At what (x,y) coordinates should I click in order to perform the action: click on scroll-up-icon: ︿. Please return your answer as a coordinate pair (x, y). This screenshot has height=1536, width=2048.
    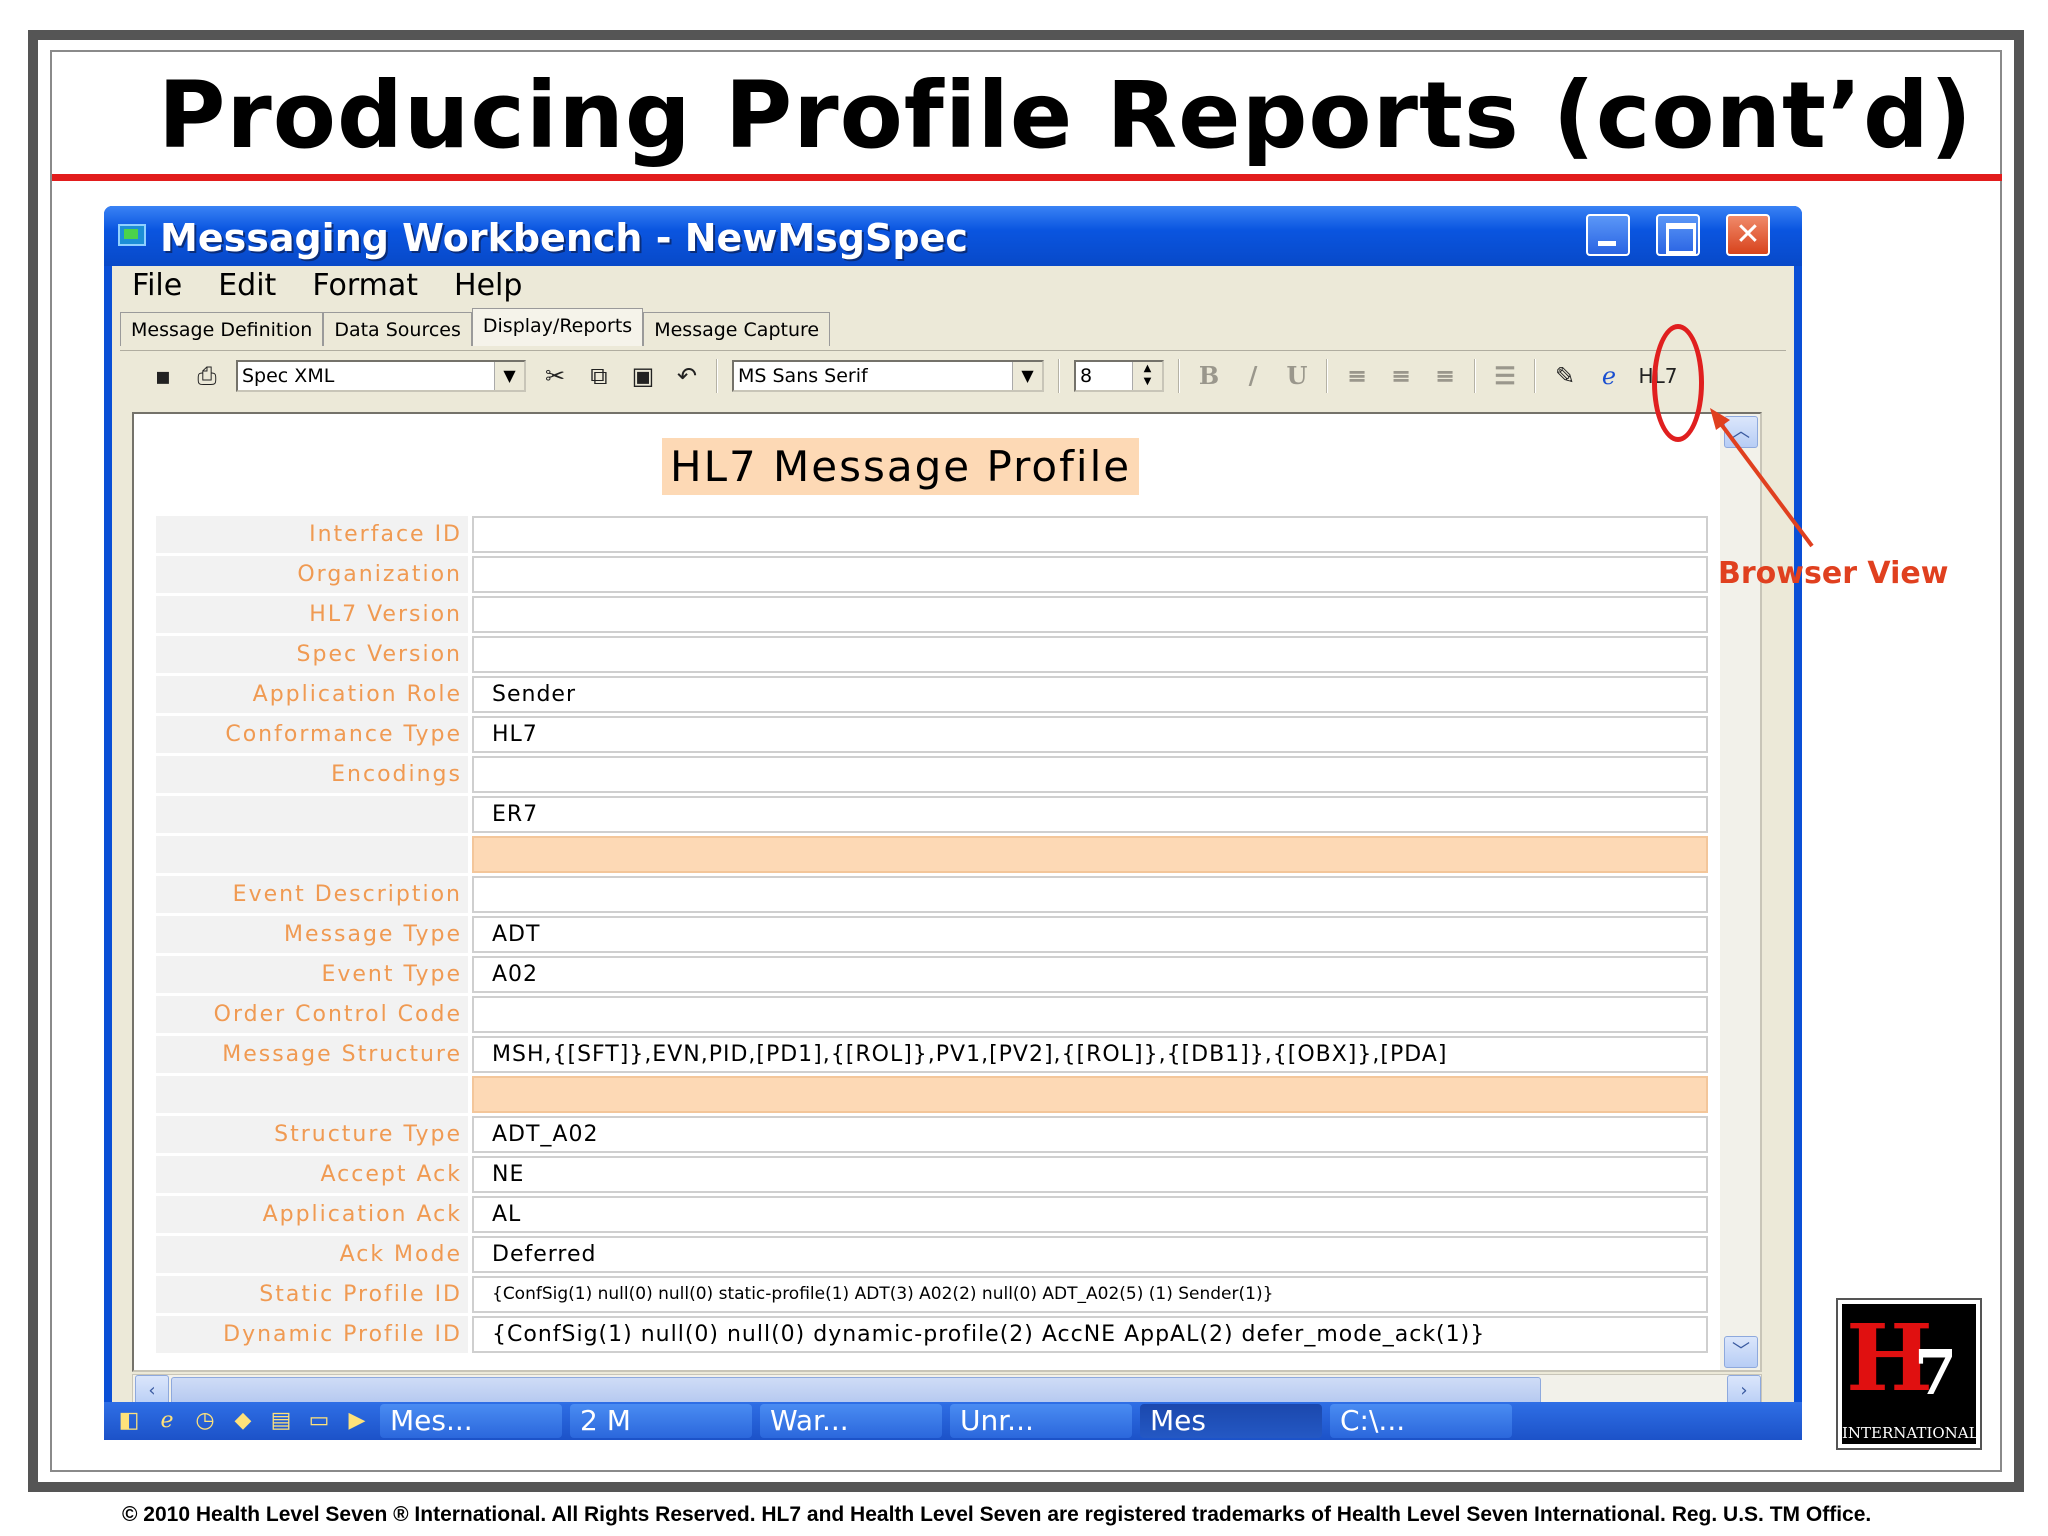
    Looking at the image, I should click on (1741, 432).